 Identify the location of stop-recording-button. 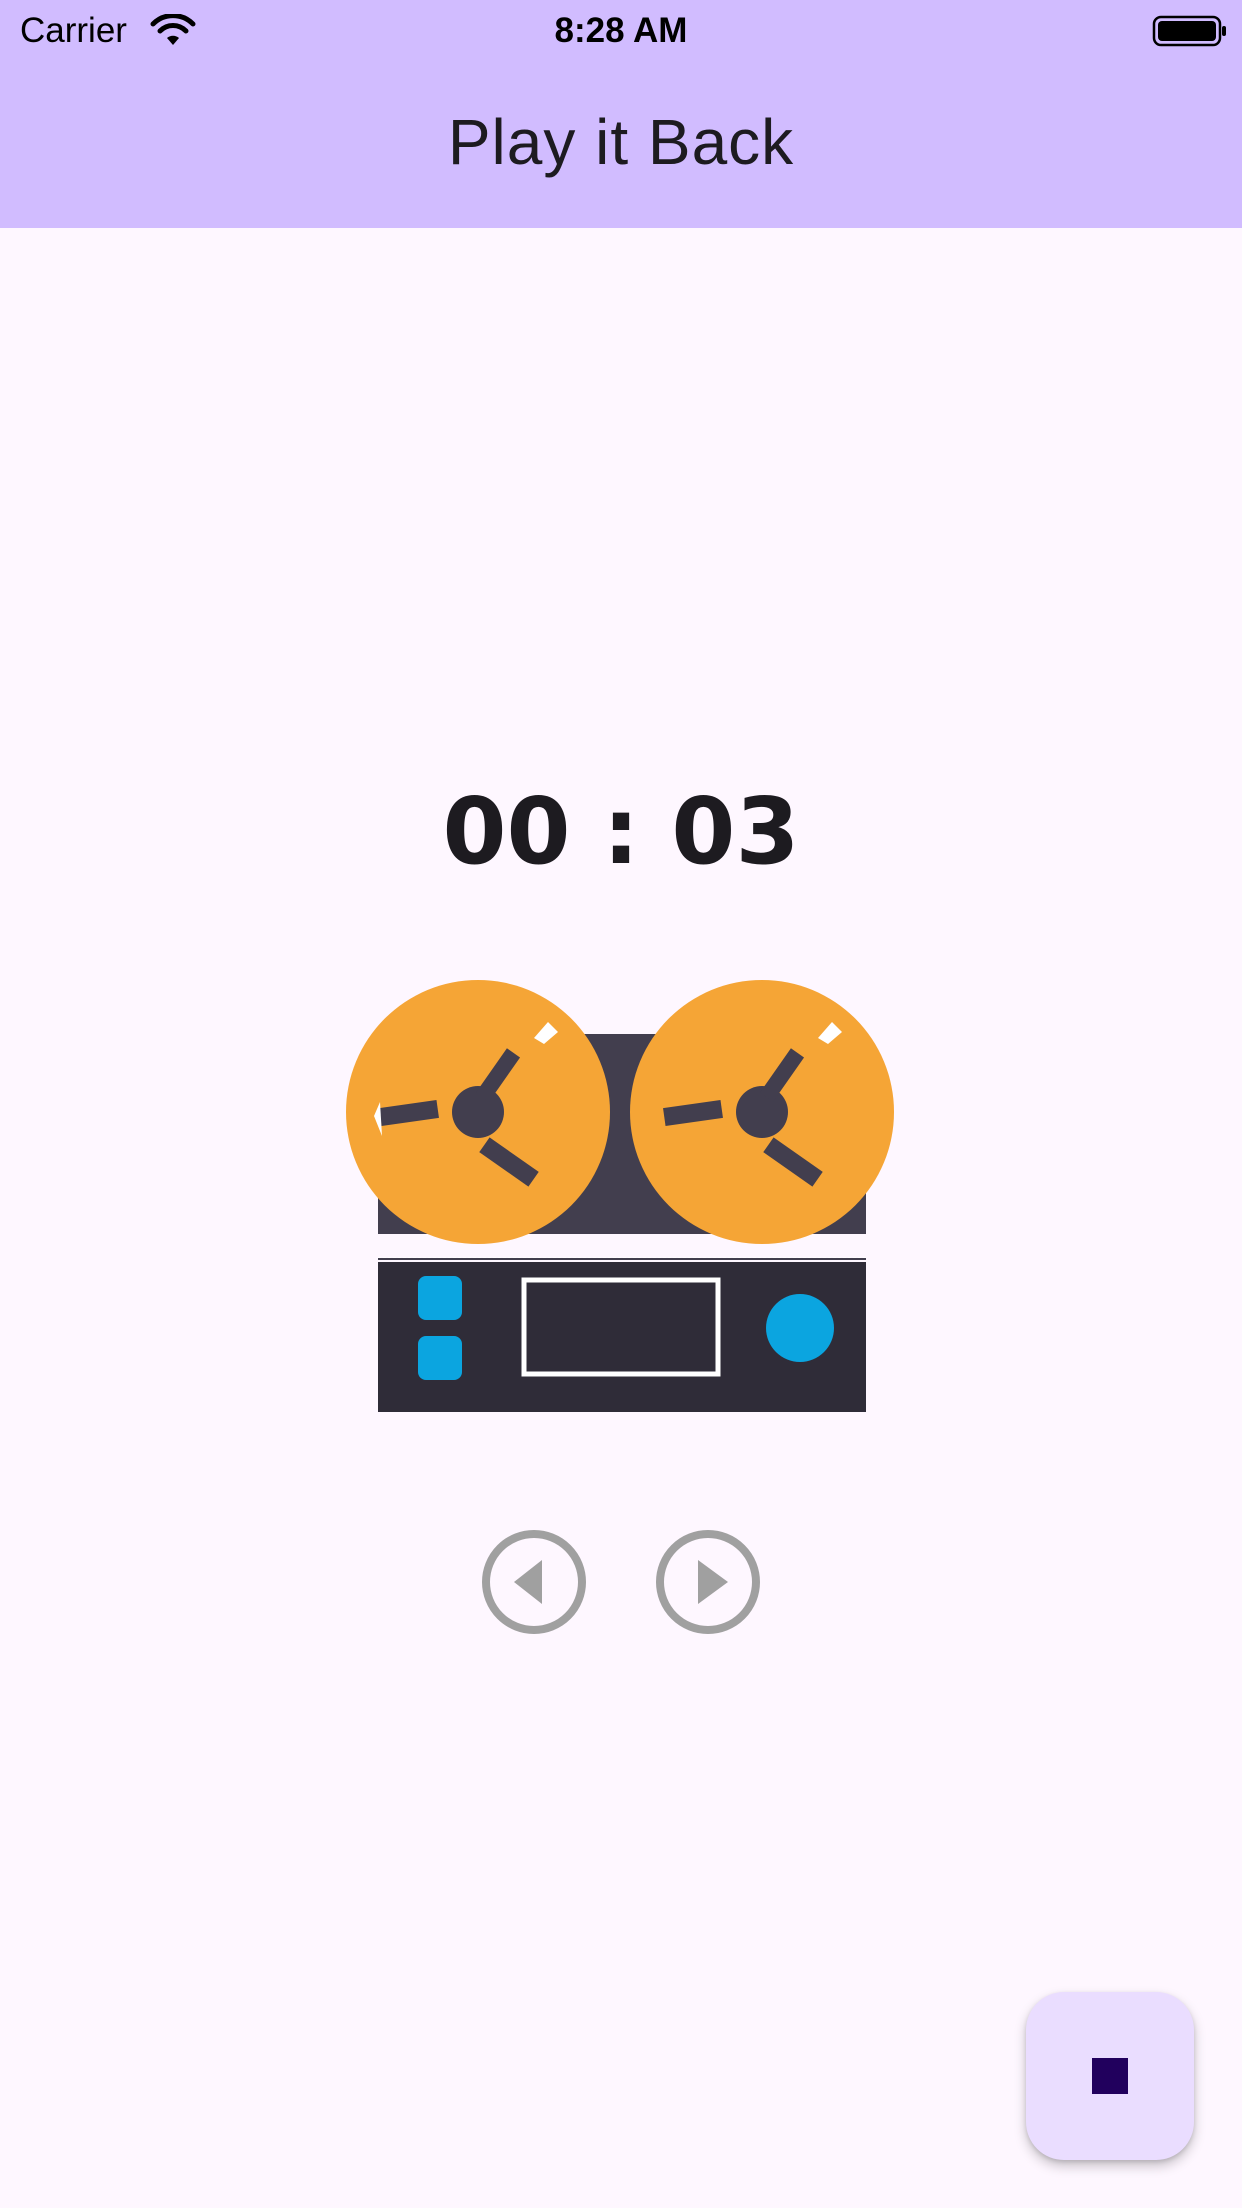
(1110, 2076).